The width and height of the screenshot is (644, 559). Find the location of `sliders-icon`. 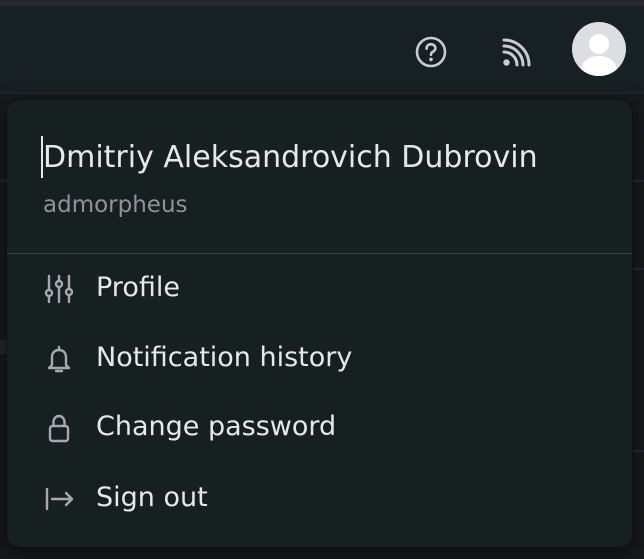

sliders-icon is located at coordinates (59, 289).